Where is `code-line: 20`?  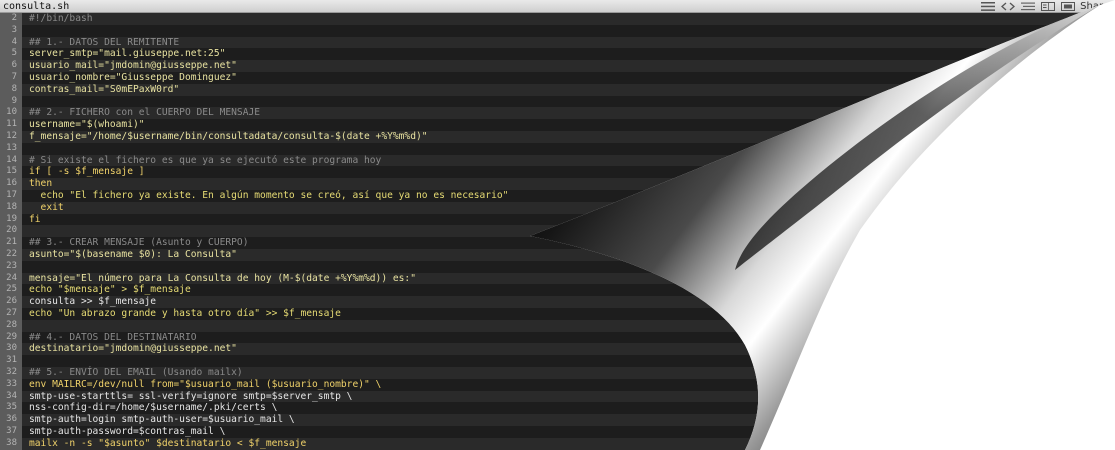
code-line: 20 is located at coordinates (557, 231).